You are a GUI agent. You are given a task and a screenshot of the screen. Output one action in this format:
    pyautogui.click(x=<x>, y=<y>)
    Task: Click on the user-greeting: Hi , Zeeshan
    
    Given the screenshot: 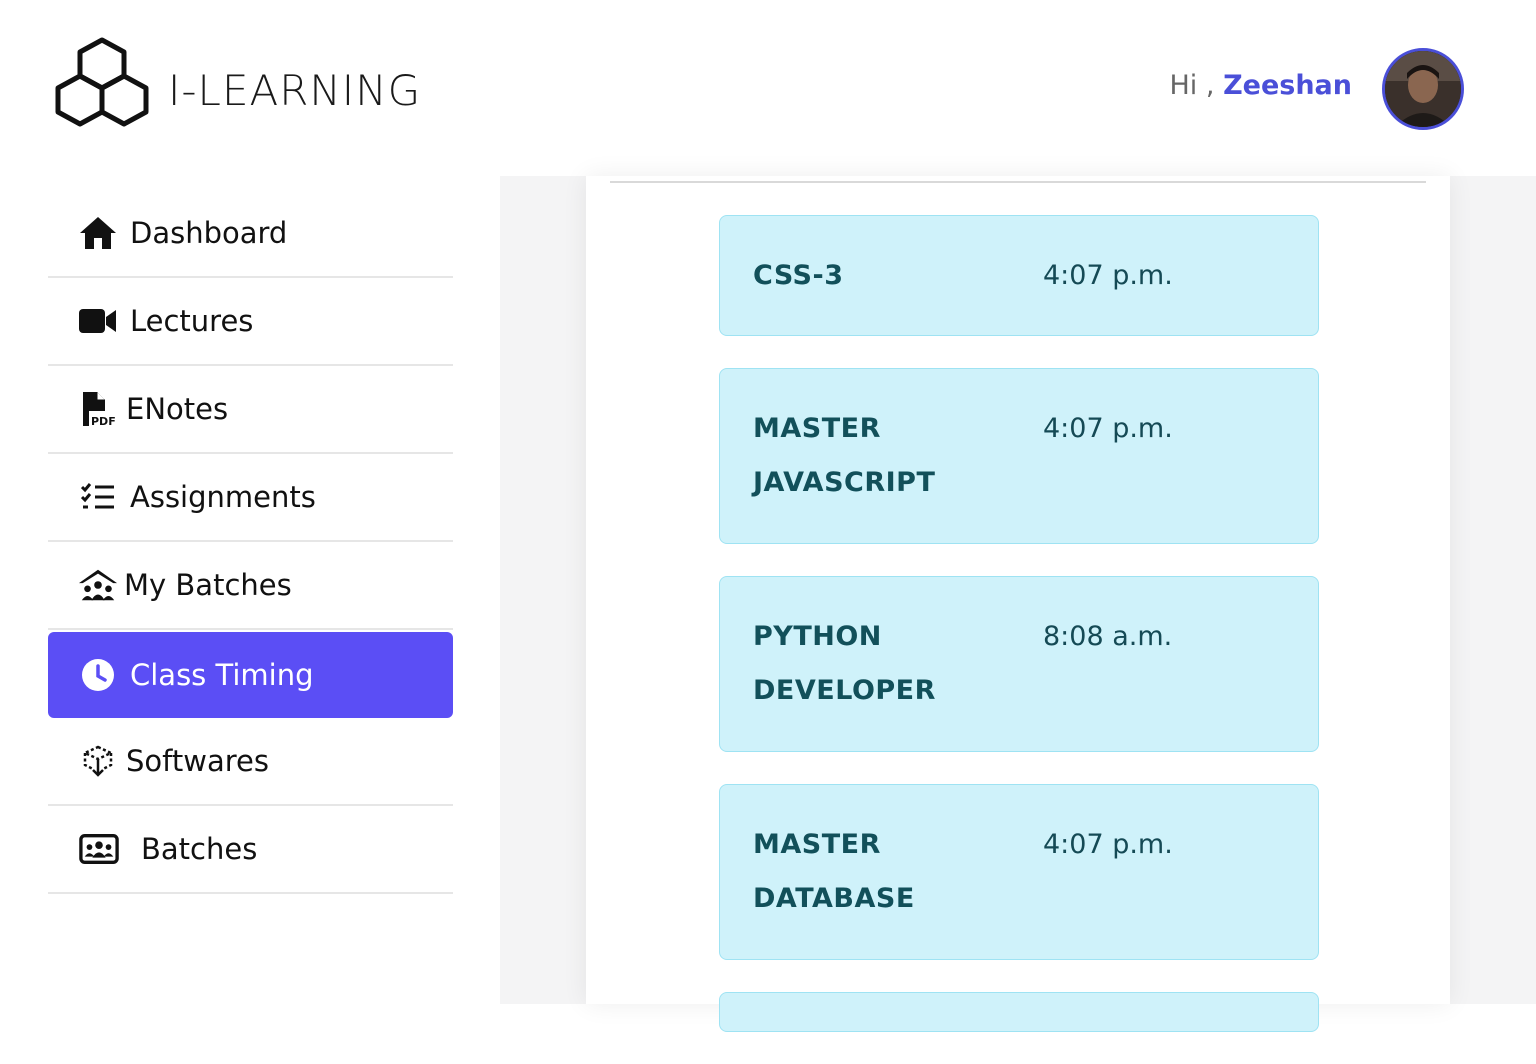 What is the action you would take?
    pyautogui.click(x=1260, y=85)
    